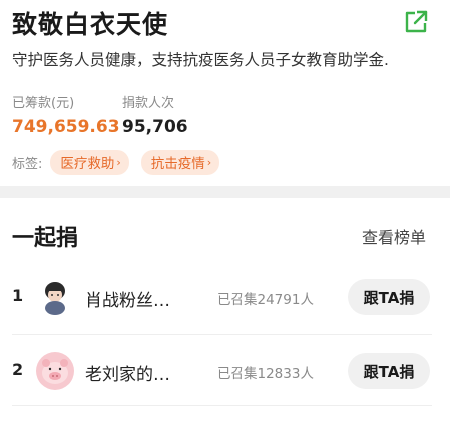 This screenshot has width=450, height=422. I want to click on tag-label: 抗击疫情, so click(177, 164).